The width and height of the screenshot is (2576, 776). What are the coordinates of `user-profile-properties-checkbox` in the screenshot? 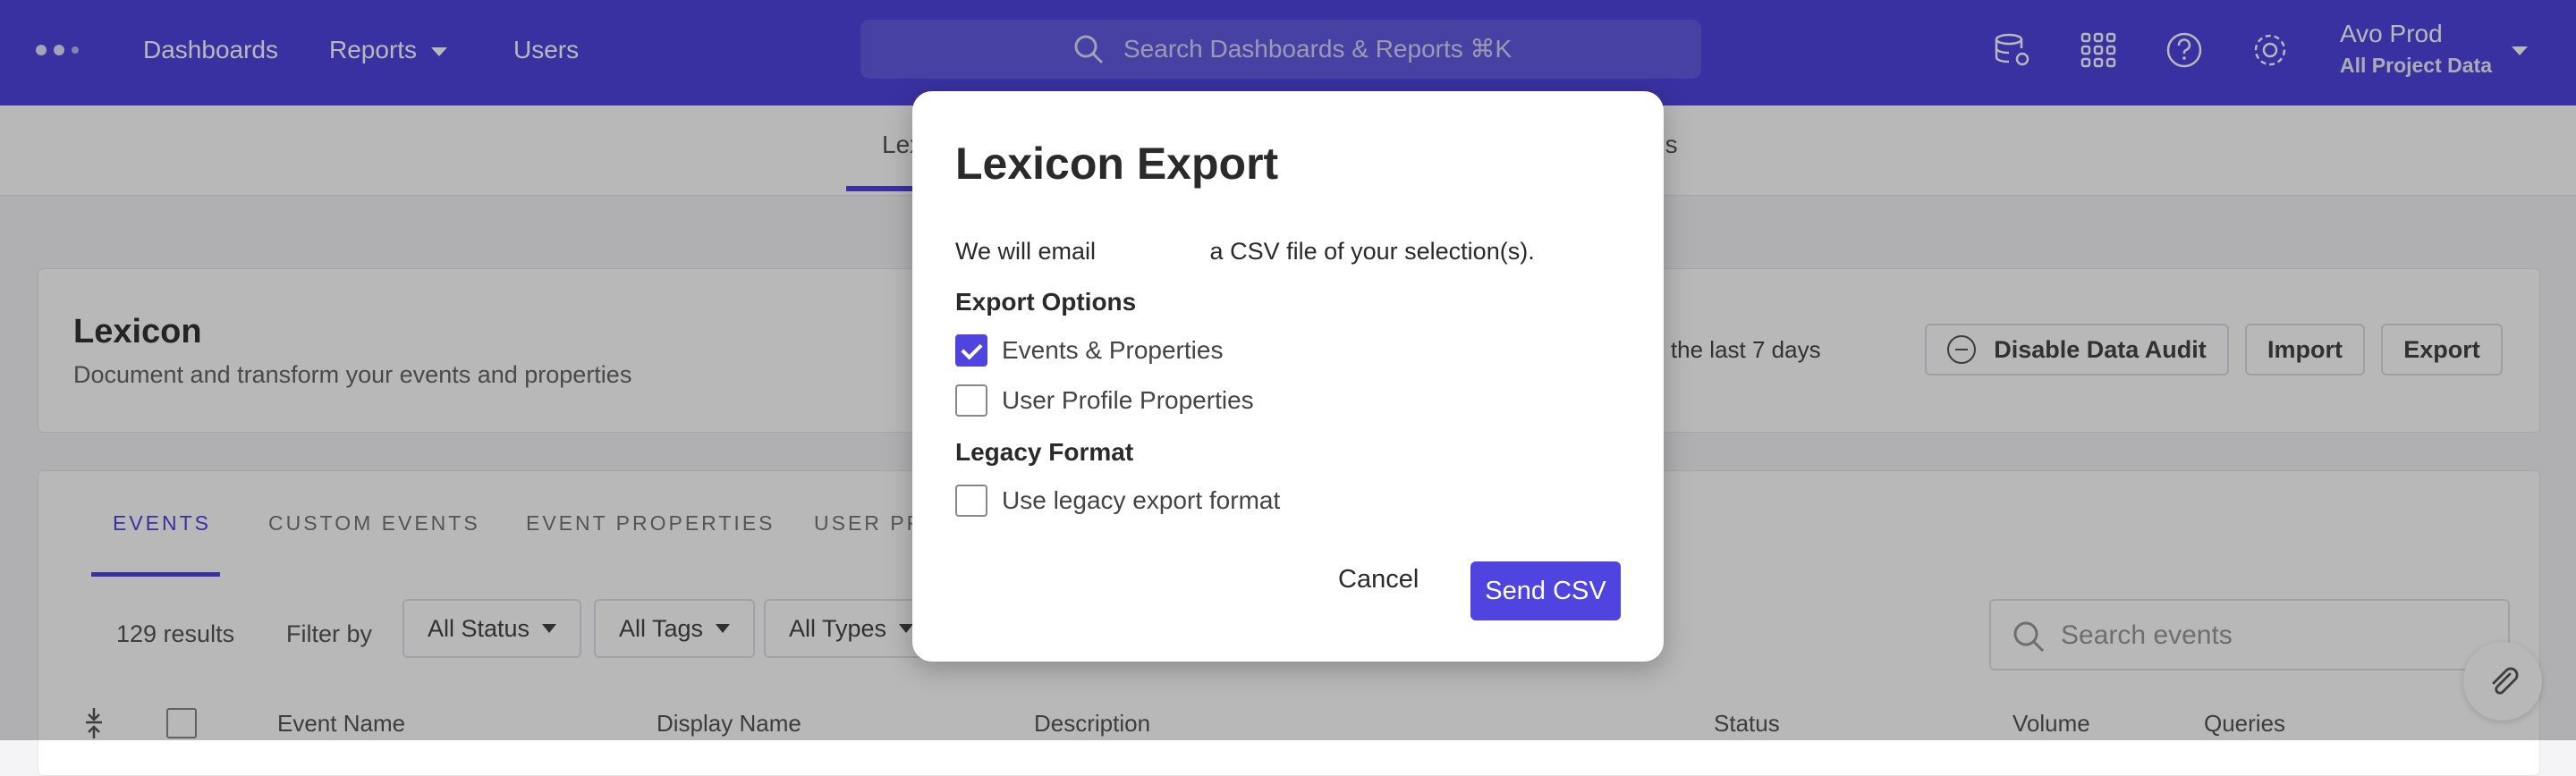 It's located at (971, 400).